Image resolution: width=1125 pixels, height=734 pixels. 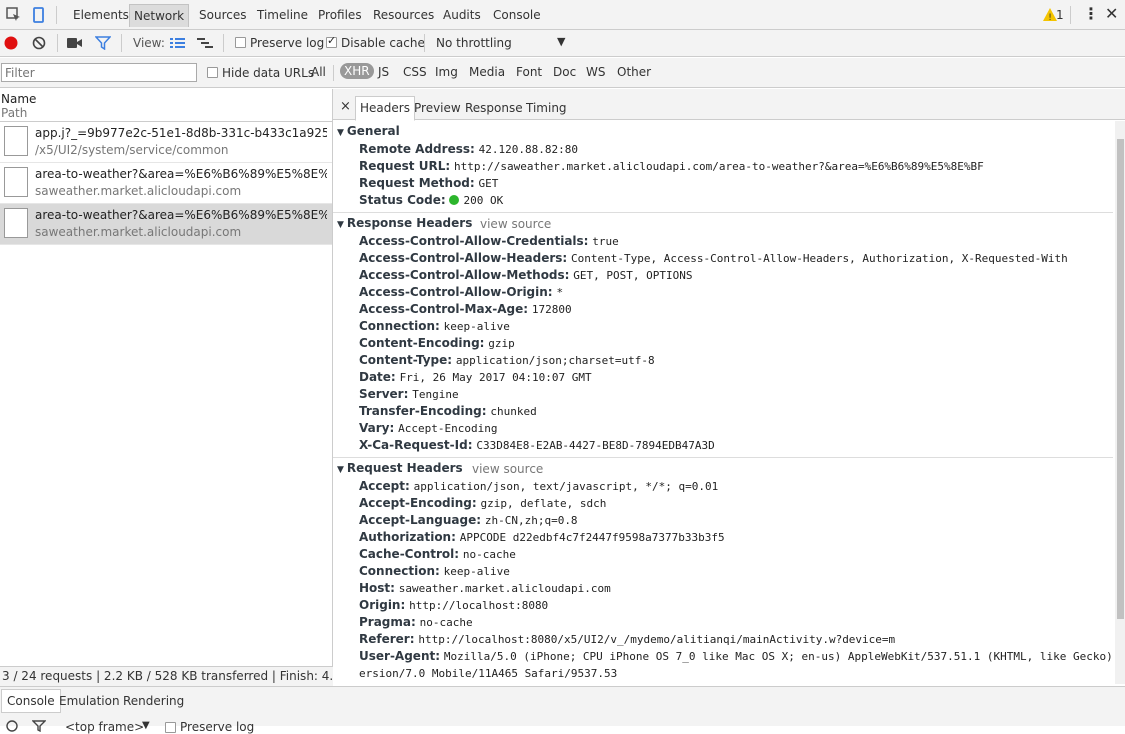 I want to click on request-view-source-link: view source, so click(x=507, y=469).